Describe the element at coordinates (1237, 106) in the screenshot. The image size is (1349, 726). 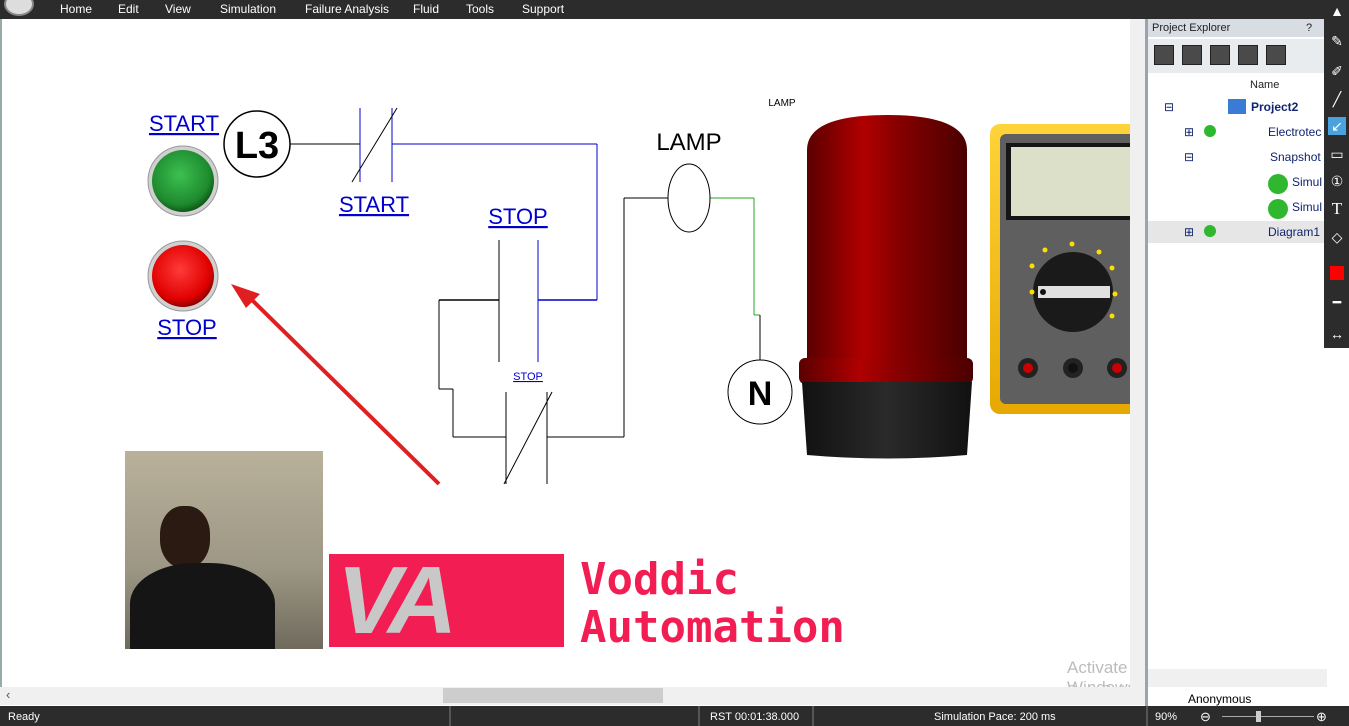
I see `project-icon` at that location.